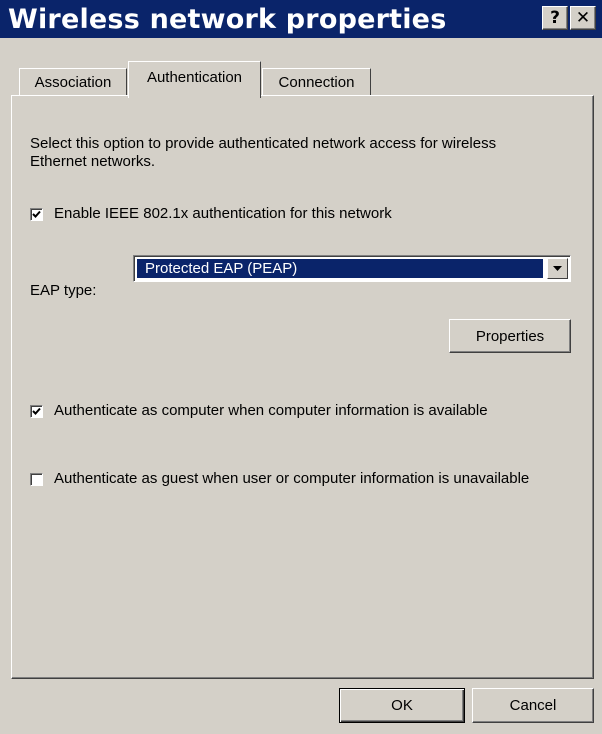 The image size is (602, 734). Describe the element at coordinates (510, 336) in the screenshot. I see `properties-button: Properties` at that location.